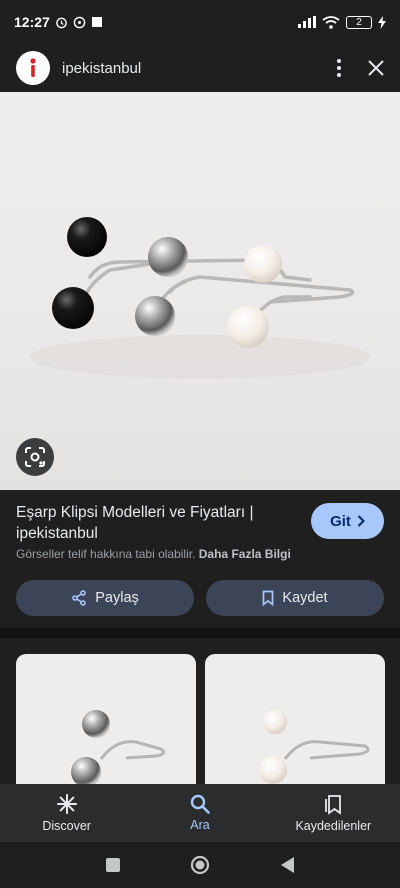 The width and height of the screenshot is (400, 888). I want to click on nav-discover: Discover, so click(66, 813).